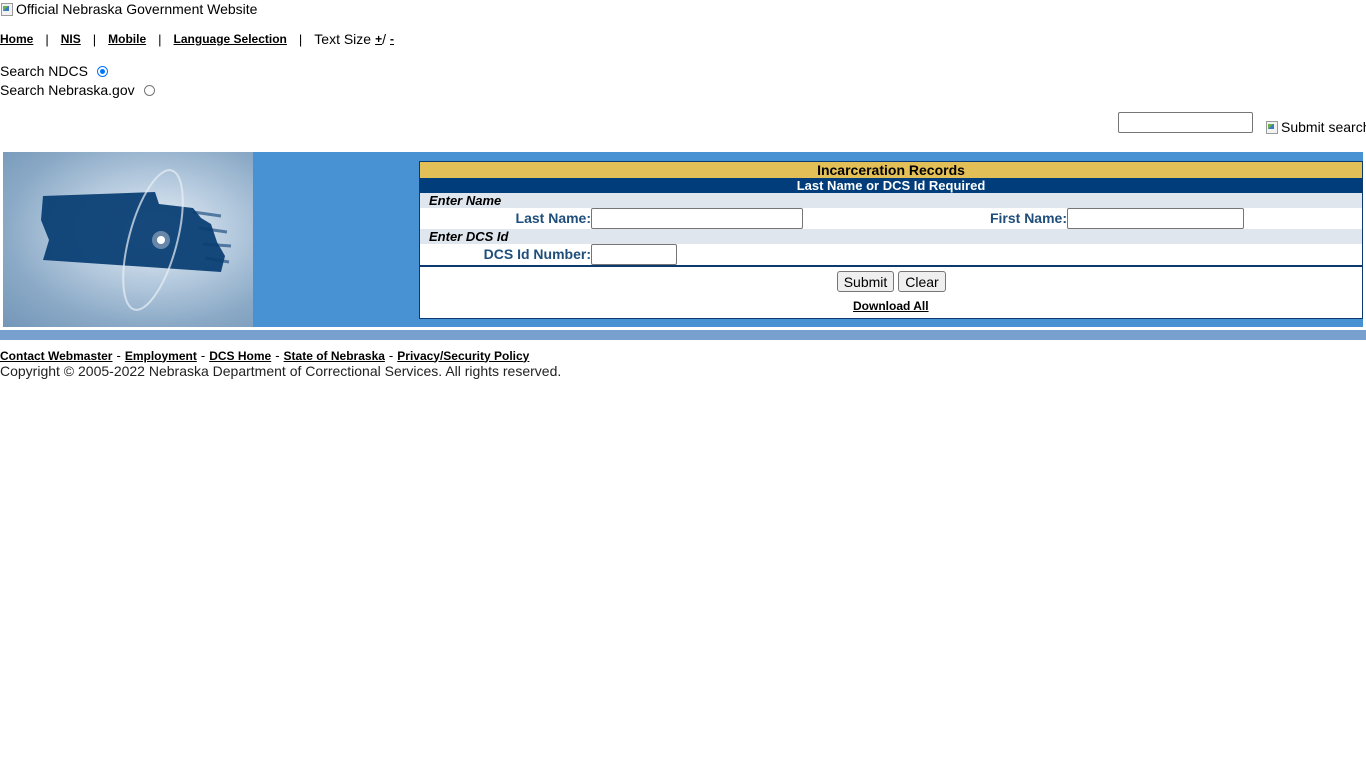 This screenshot has height=768, width=1366. What do you see at coordinates (392, 39) in the screenshot?
I see `text-size-decrease-link: -` at bounding box center [392, 39].